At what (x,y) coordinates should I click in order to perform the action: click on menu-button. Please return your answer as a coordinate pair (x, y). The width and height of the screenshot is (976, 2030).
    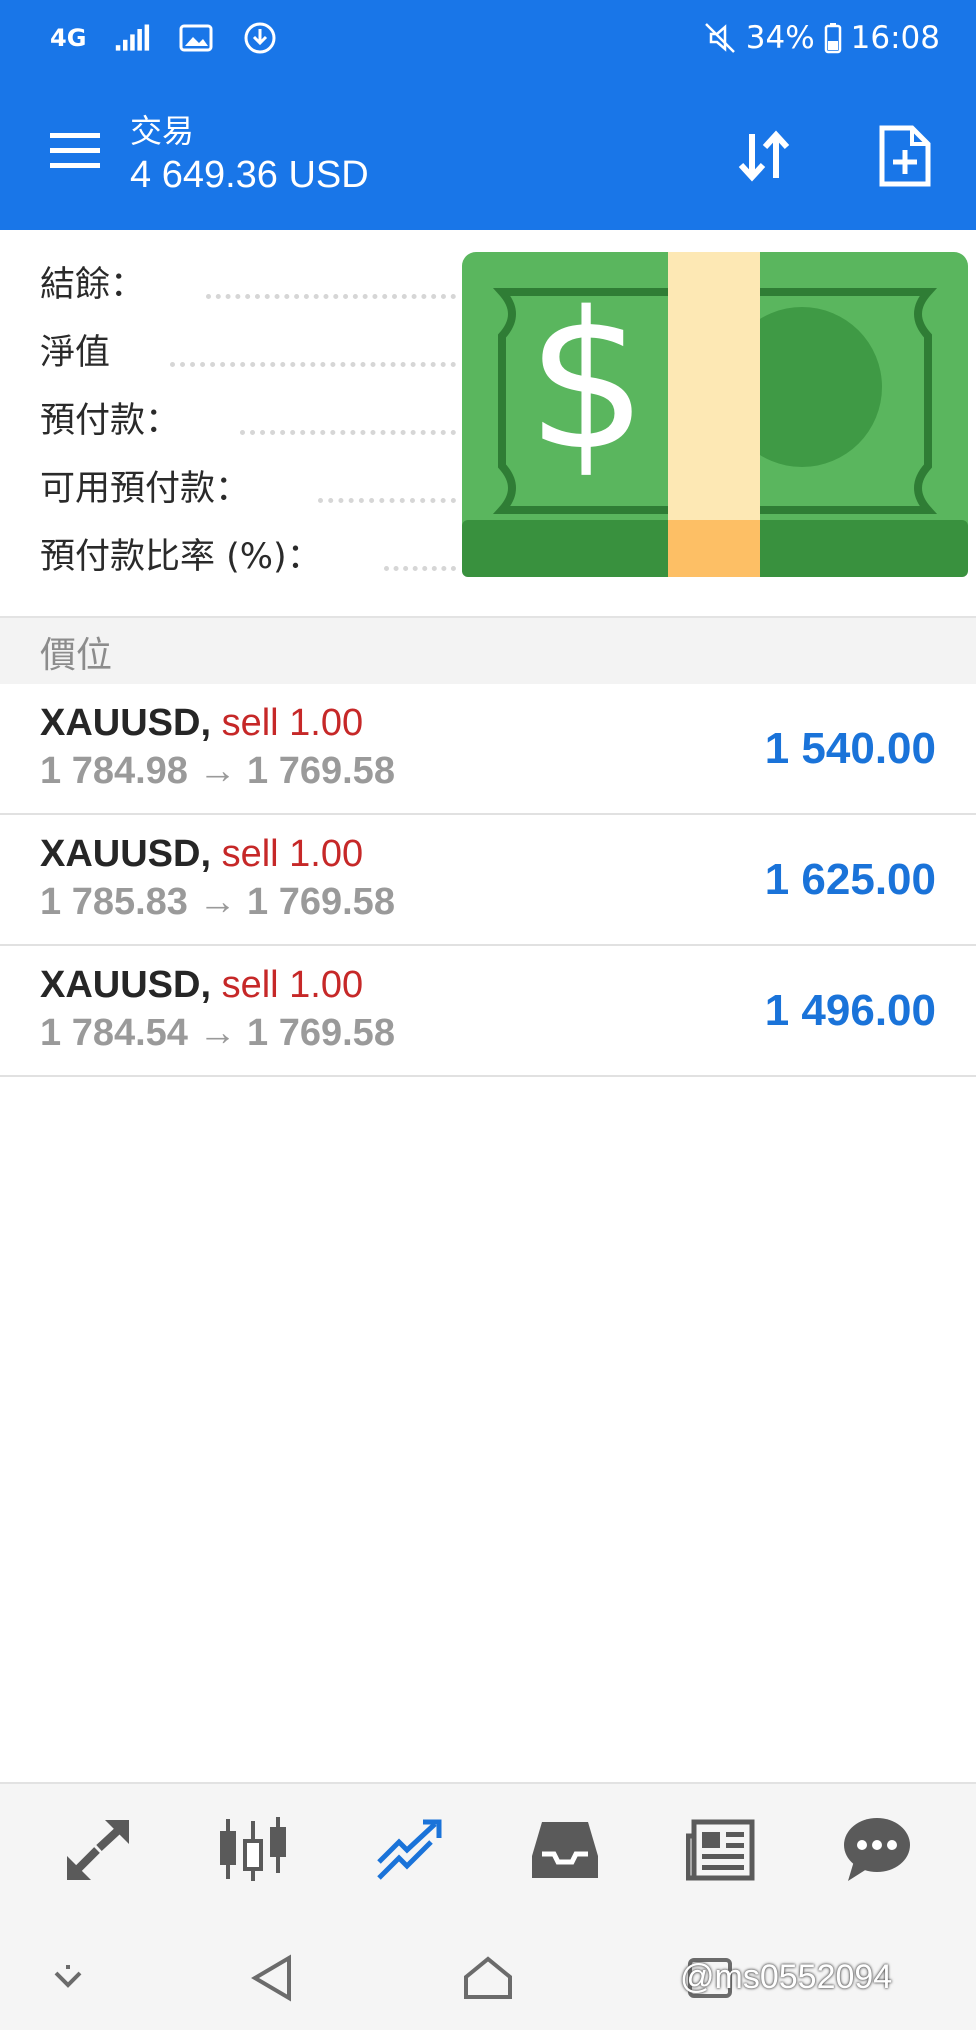
    Looking at the image, I should click on (75, 151).